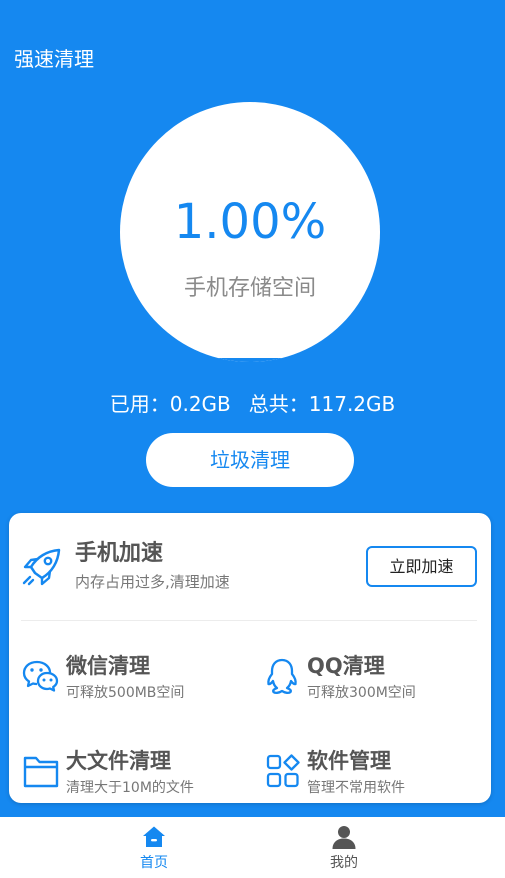  Describe the element at coordinates (349, 761) in the screenshot. I see `feature-title: 软件管理` at that location.